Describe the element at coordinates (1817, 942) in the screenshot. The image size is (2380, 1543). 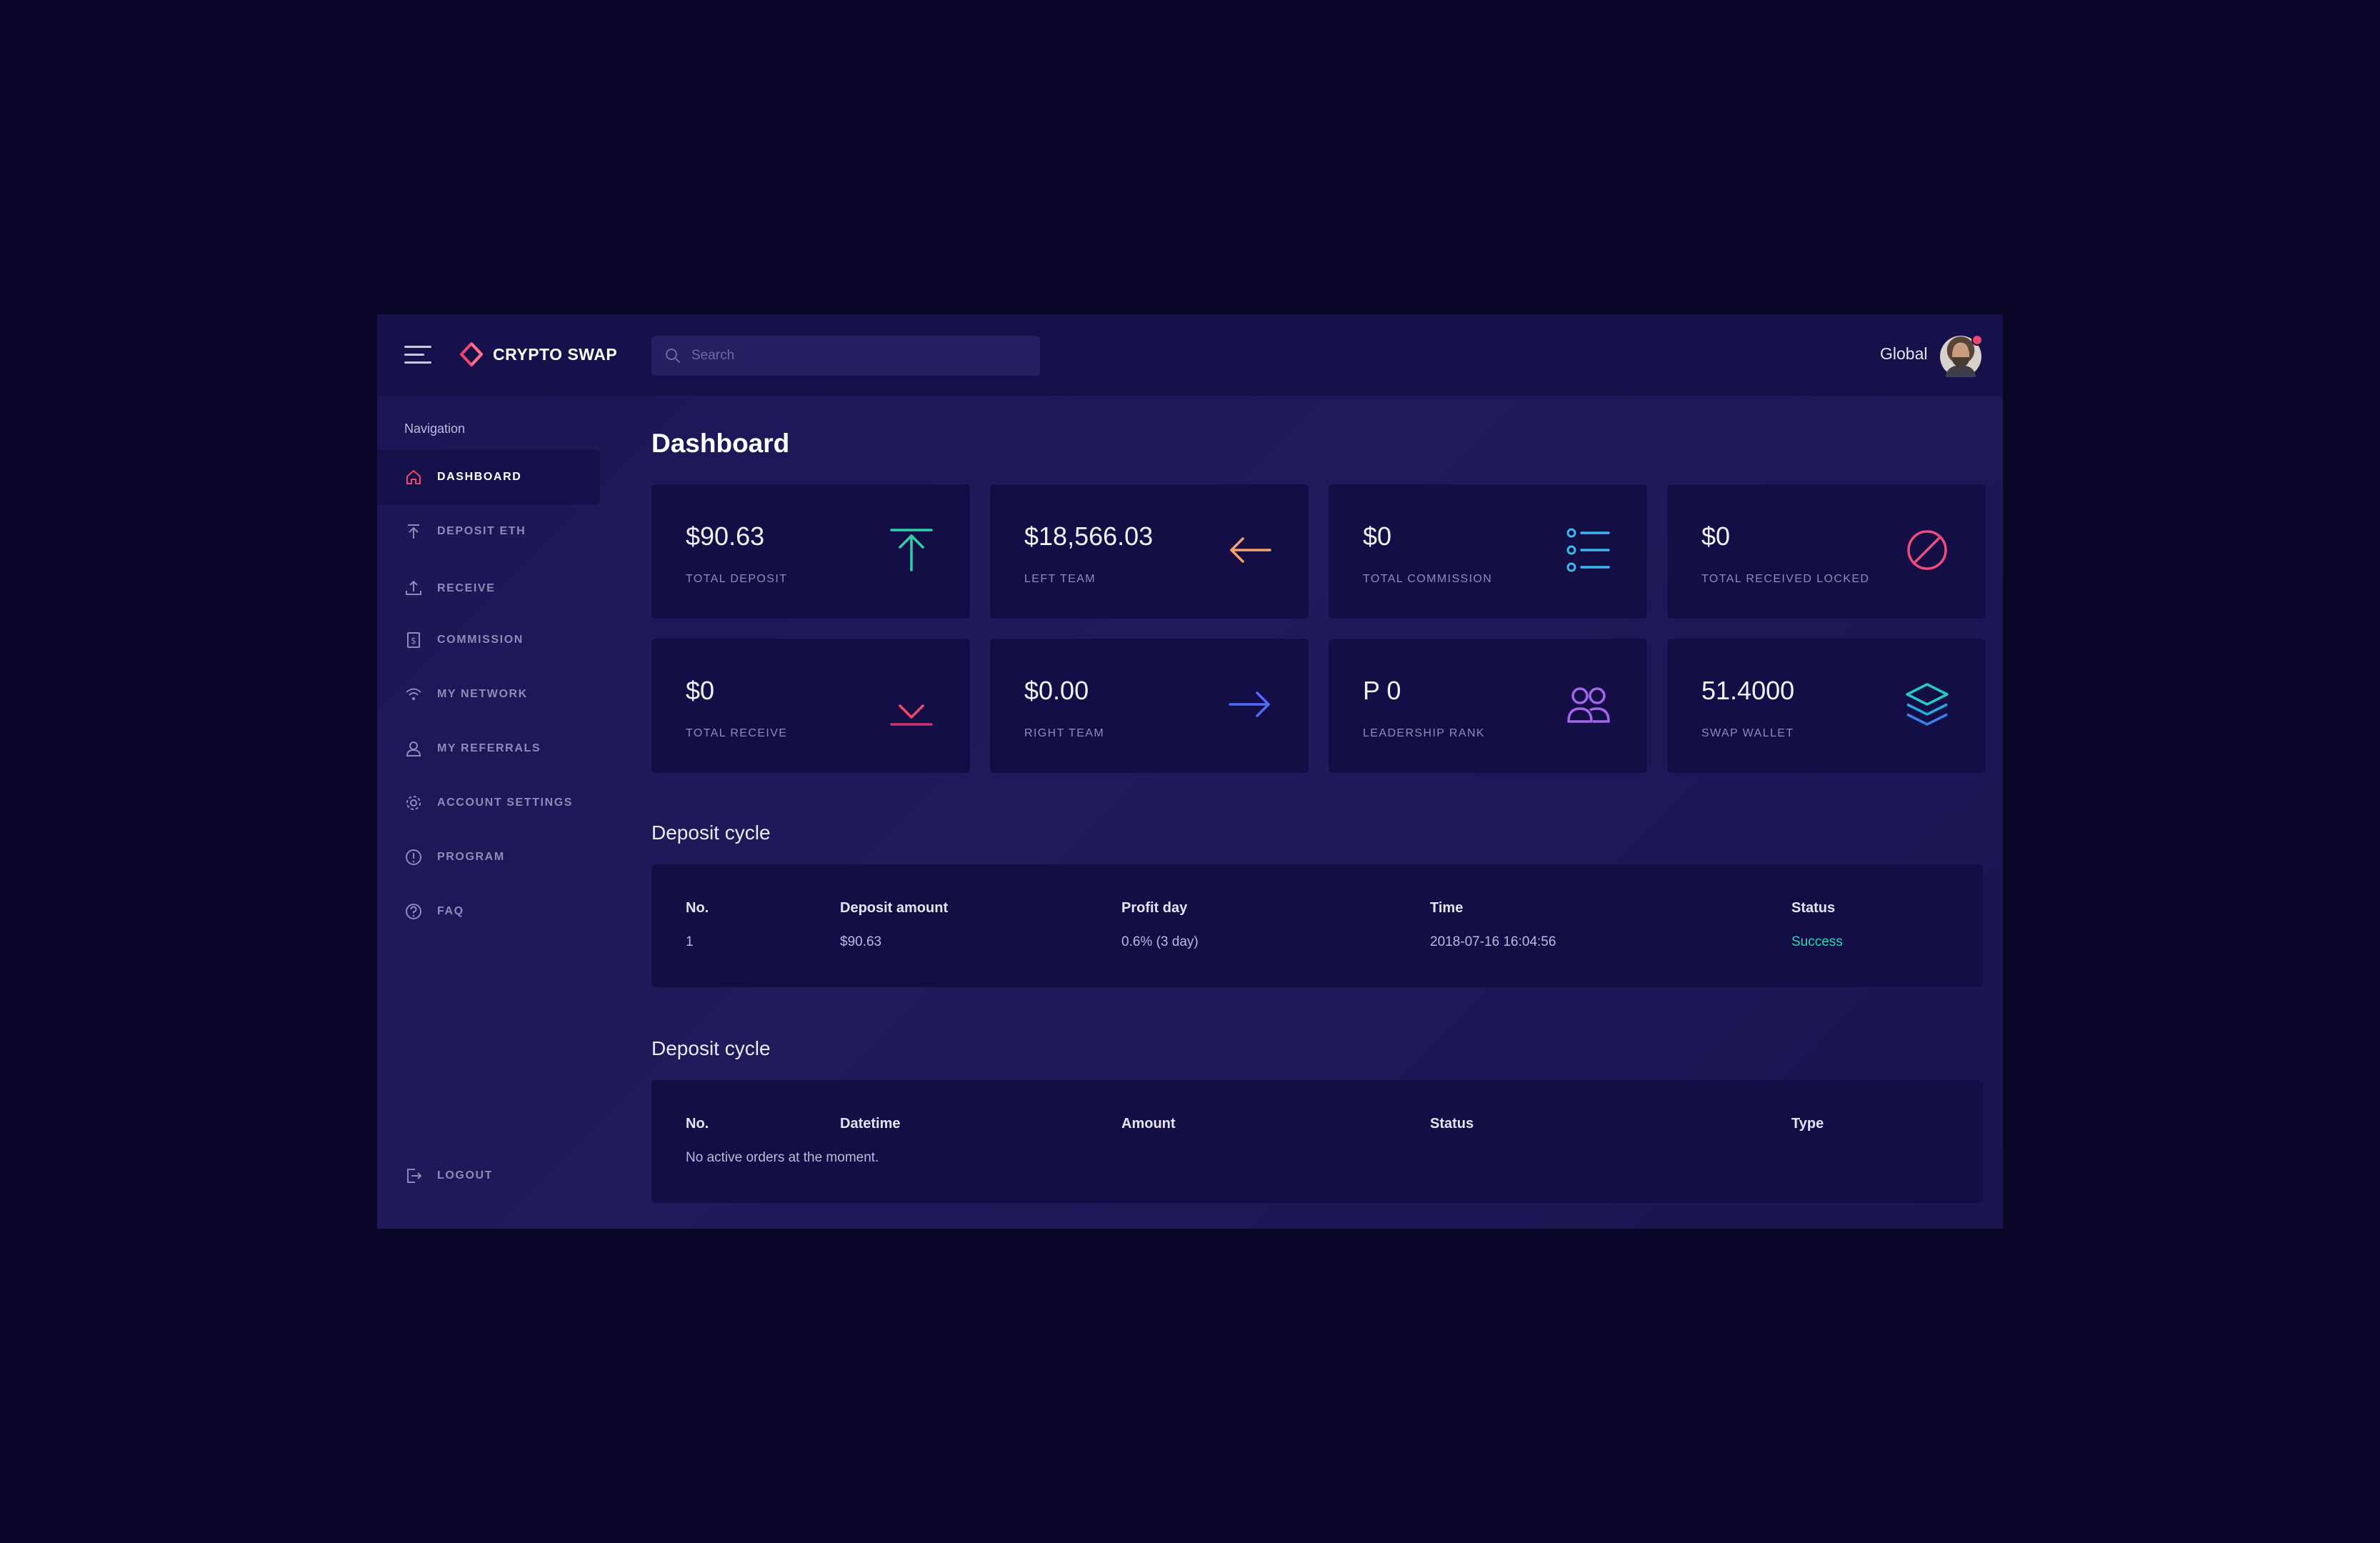
I see `status-badge: Success` at that location.